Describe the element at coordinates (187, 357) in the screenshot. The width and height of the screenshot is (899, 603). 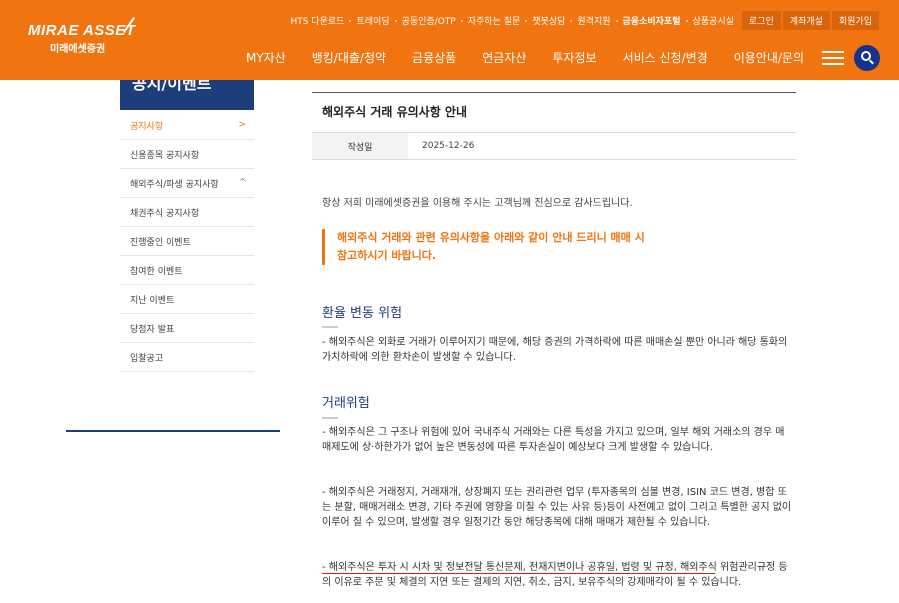
I see `sidebar-item-bid-notice: 입찰공고` at that location.